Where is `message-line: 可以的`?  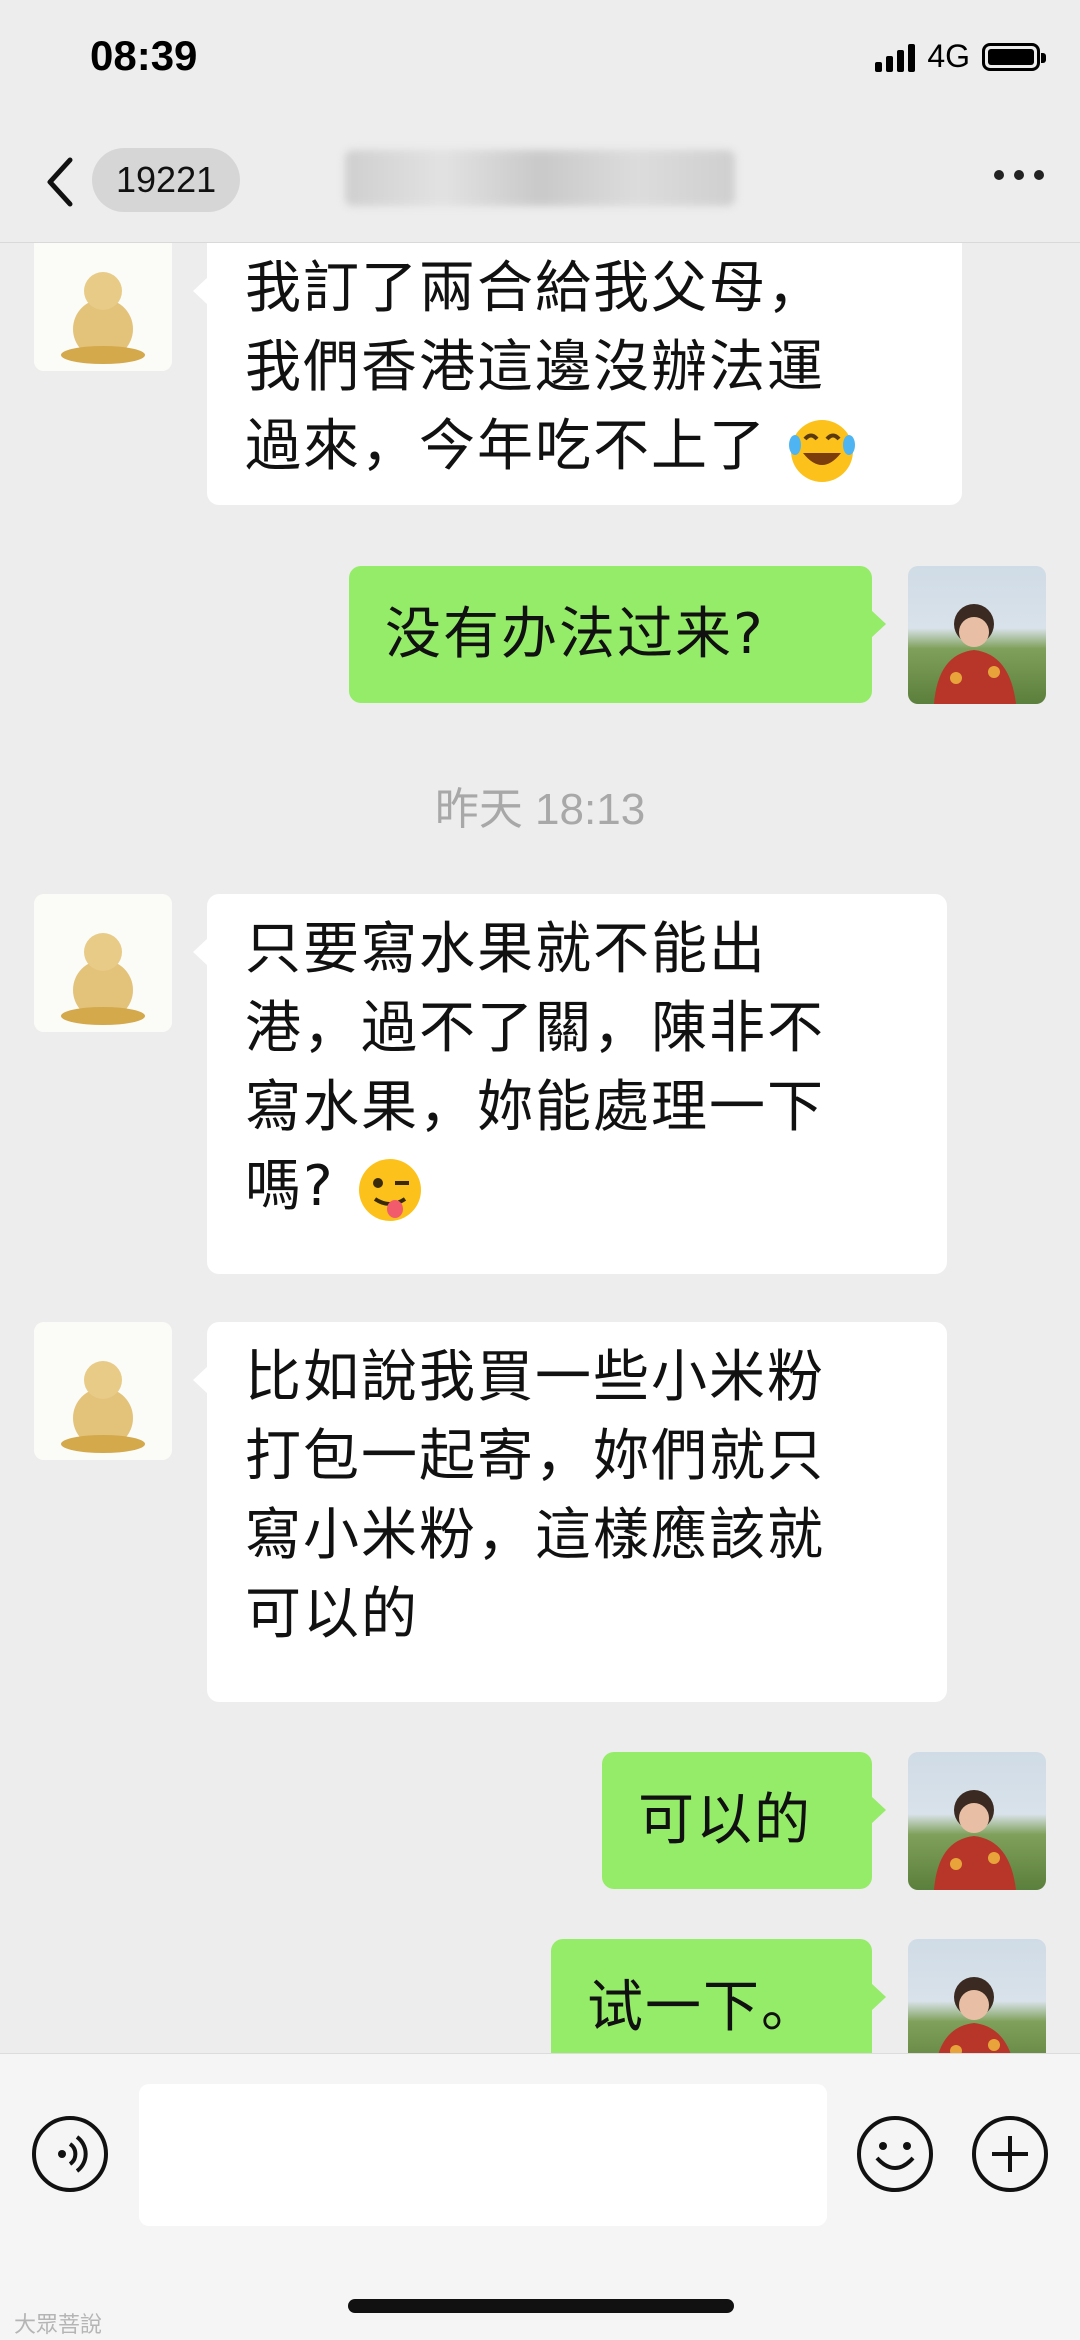 message-line: 可以的 is located at coordinates (332, 1614).